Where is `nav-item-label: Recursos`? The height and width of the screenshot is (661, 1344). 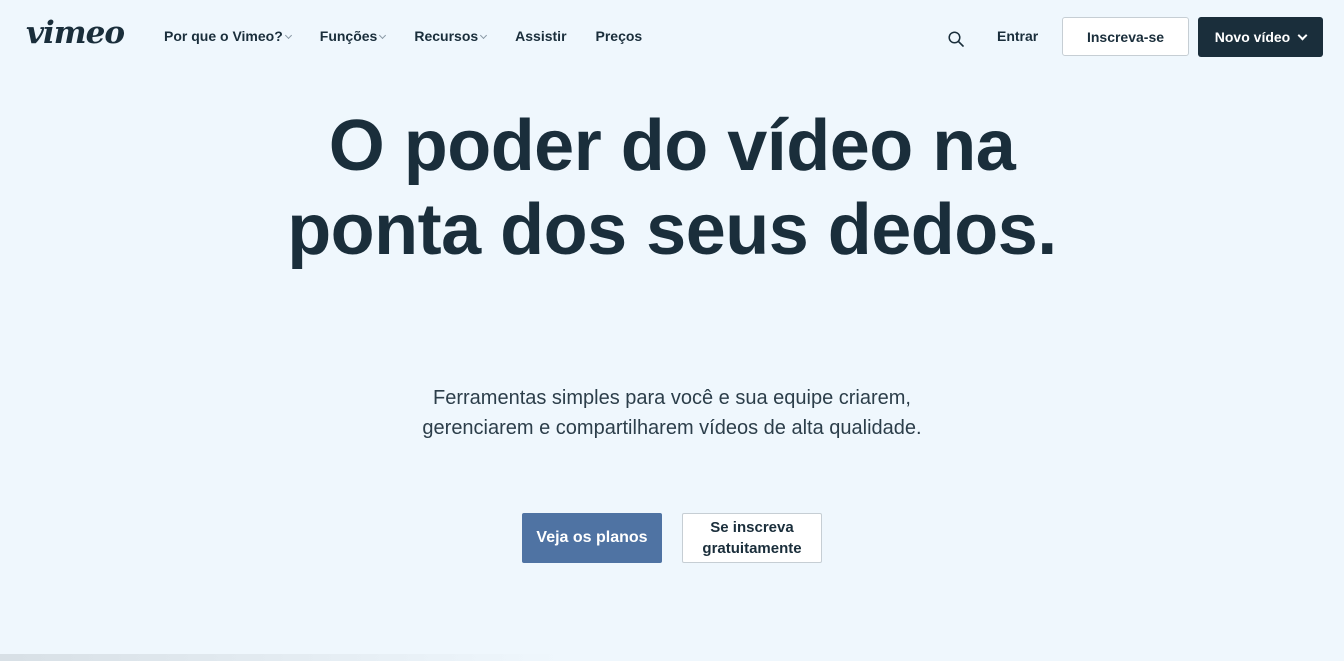 nav-item-label: Recursos is located at coordinates (446, 36).